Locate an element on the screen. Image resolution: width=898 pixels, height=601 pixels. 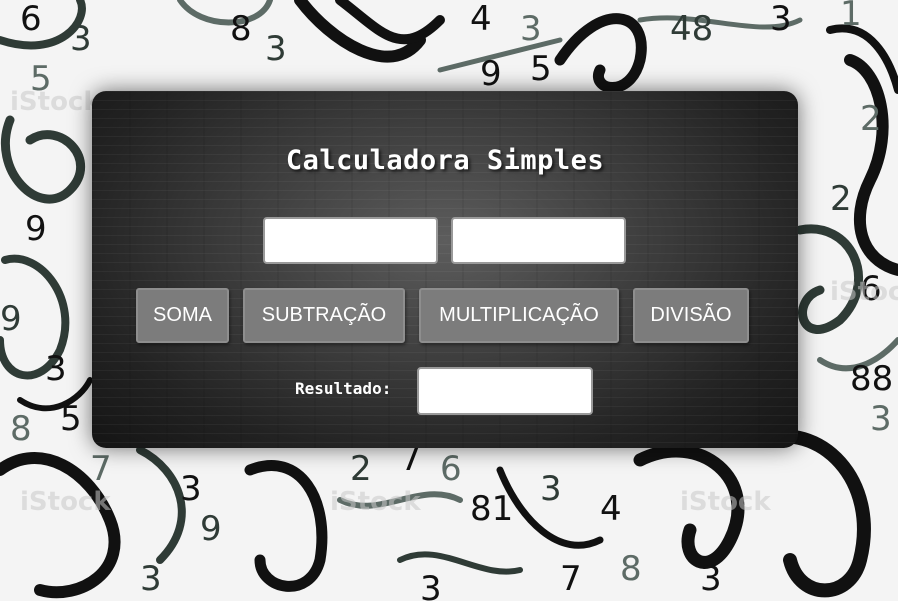
result-label: Resultado: is located at coordinates (343, 388).